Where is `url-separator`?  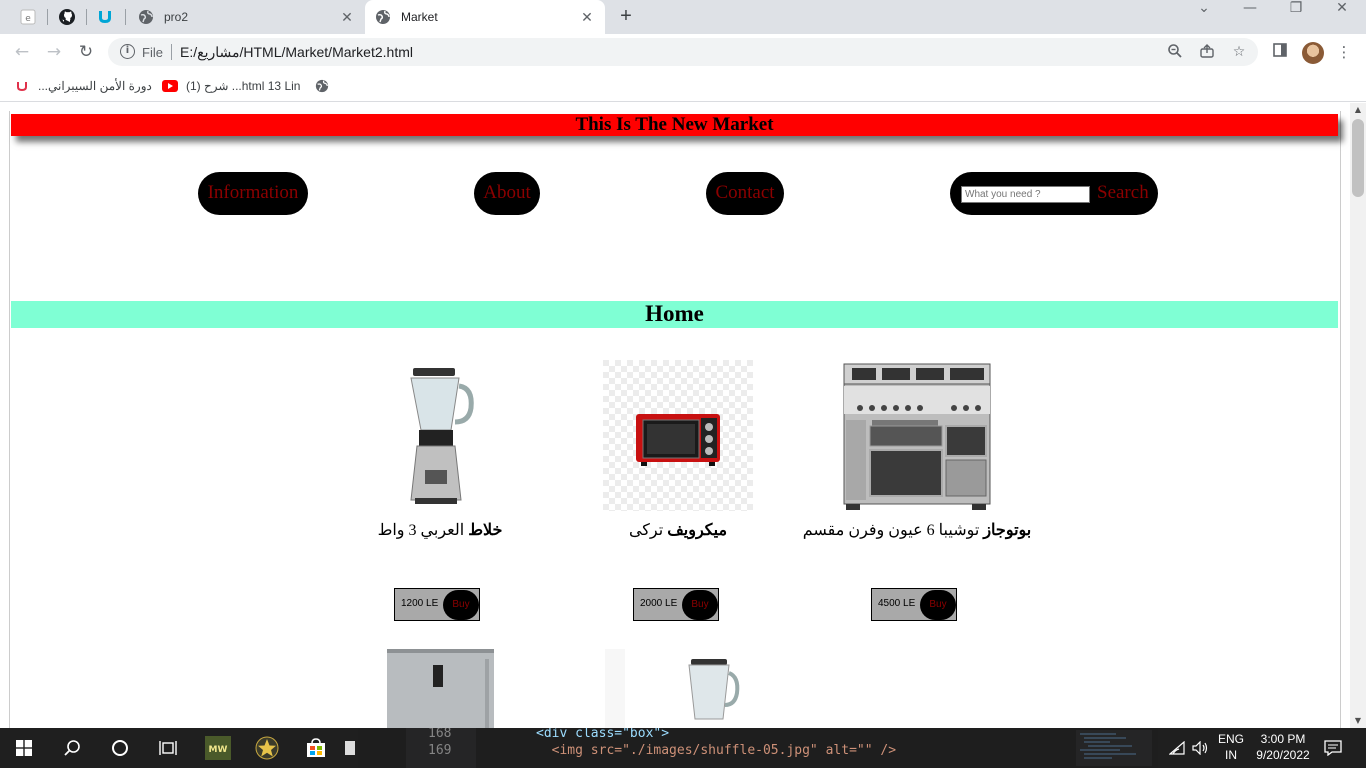 url-separator is located at coordinates (171, 52).